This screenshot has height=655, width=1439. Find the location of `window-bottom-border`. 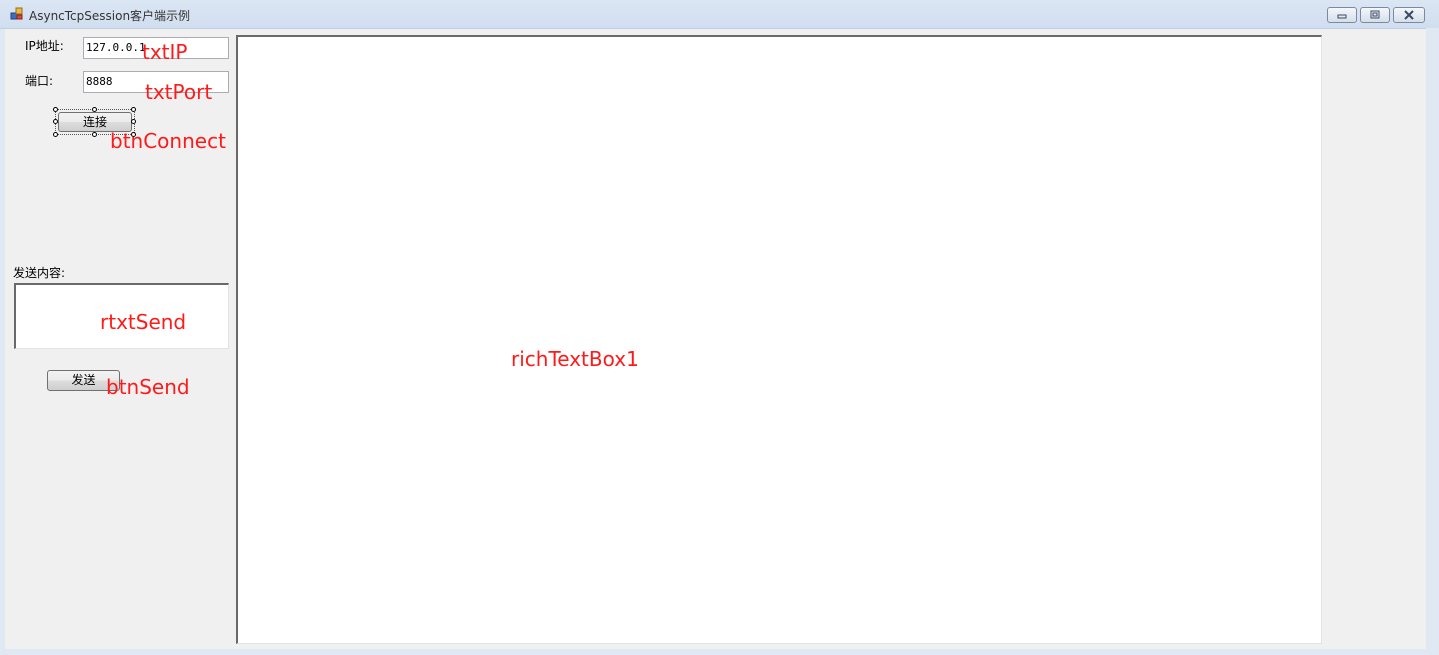

window-bottom-border is located at coordinates (719, 652).